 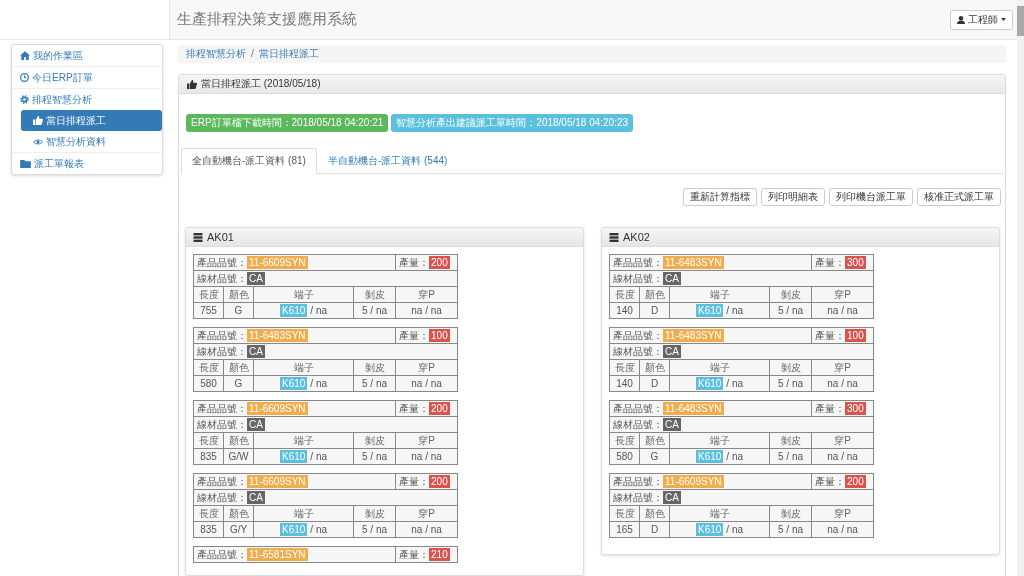 I want to click on timestamp-label: ERP訂單檔下載時間：2018/05/18 04:20:21, so click(x=287, y=123).